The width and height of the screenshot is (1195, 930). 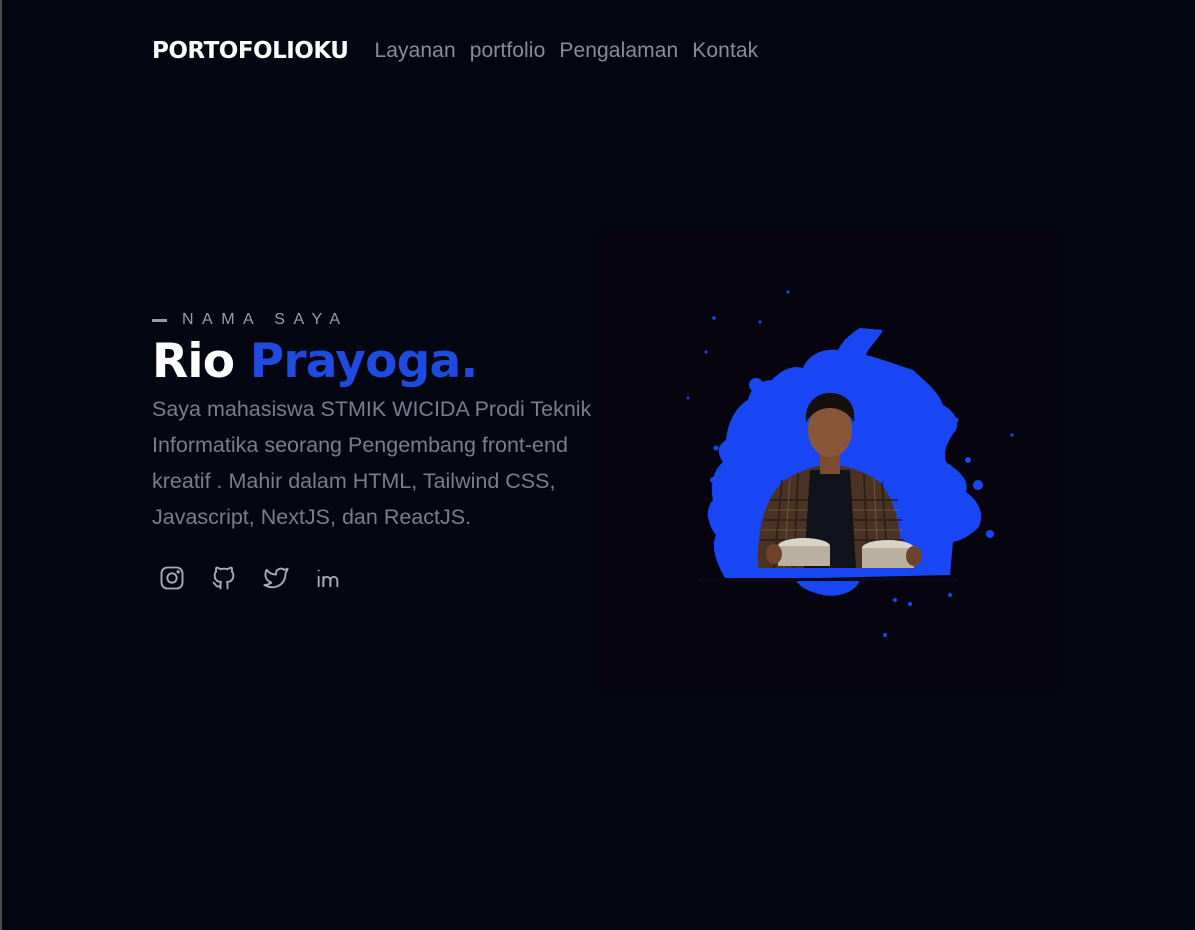 I want to click on instagram-icon, so click(x=172, y=578).